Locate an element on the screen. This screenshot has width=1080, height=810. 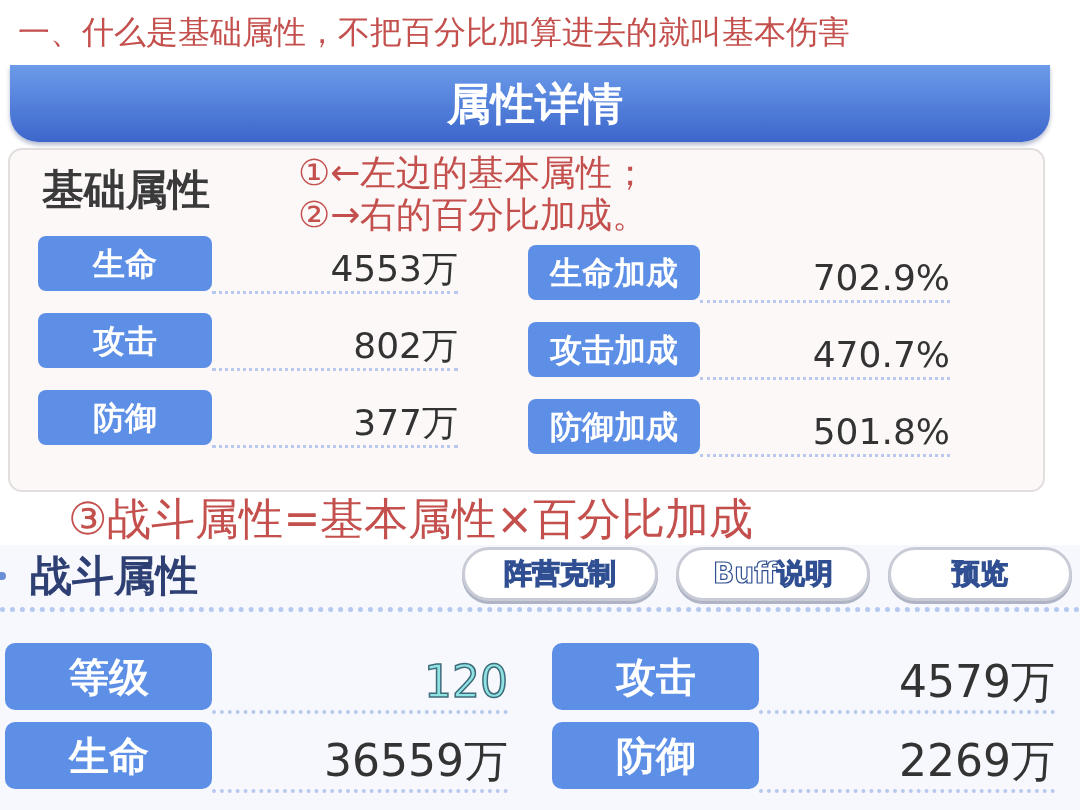
stat-label: 防御加成 is located at coordinates (614, 426).